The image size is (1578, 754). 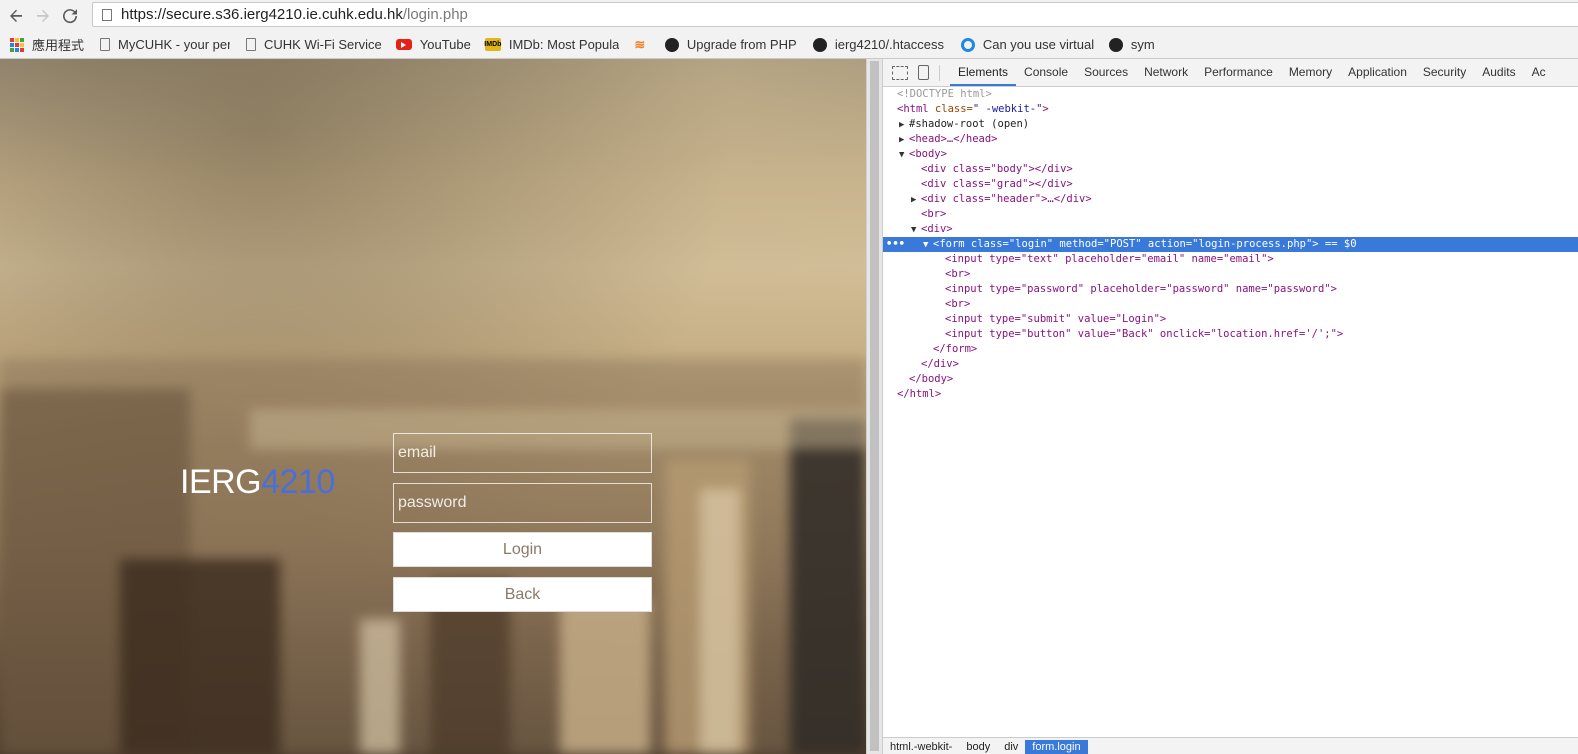 I want to click on page-scrollbar, so click(x=874, y=406).